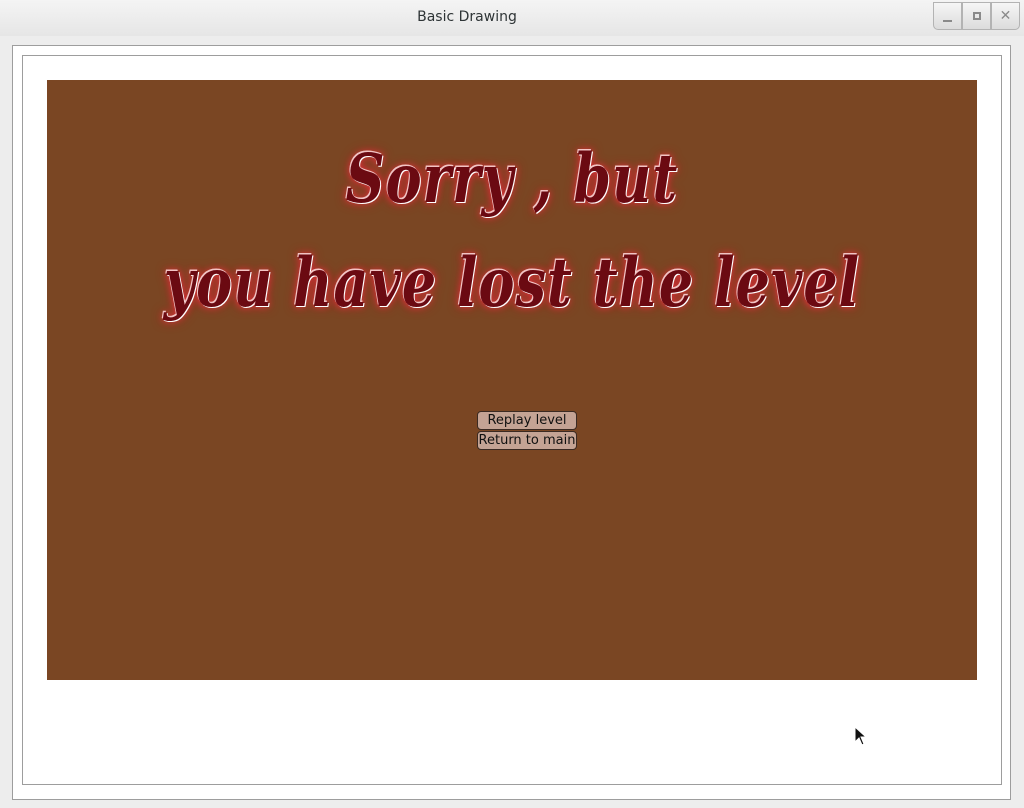 The image size is (1024, 808). What do you see at coordinates (527, 440) in the screenshot?
I see `return-to-main-button: Return to main` at bounding box center [527, 440].